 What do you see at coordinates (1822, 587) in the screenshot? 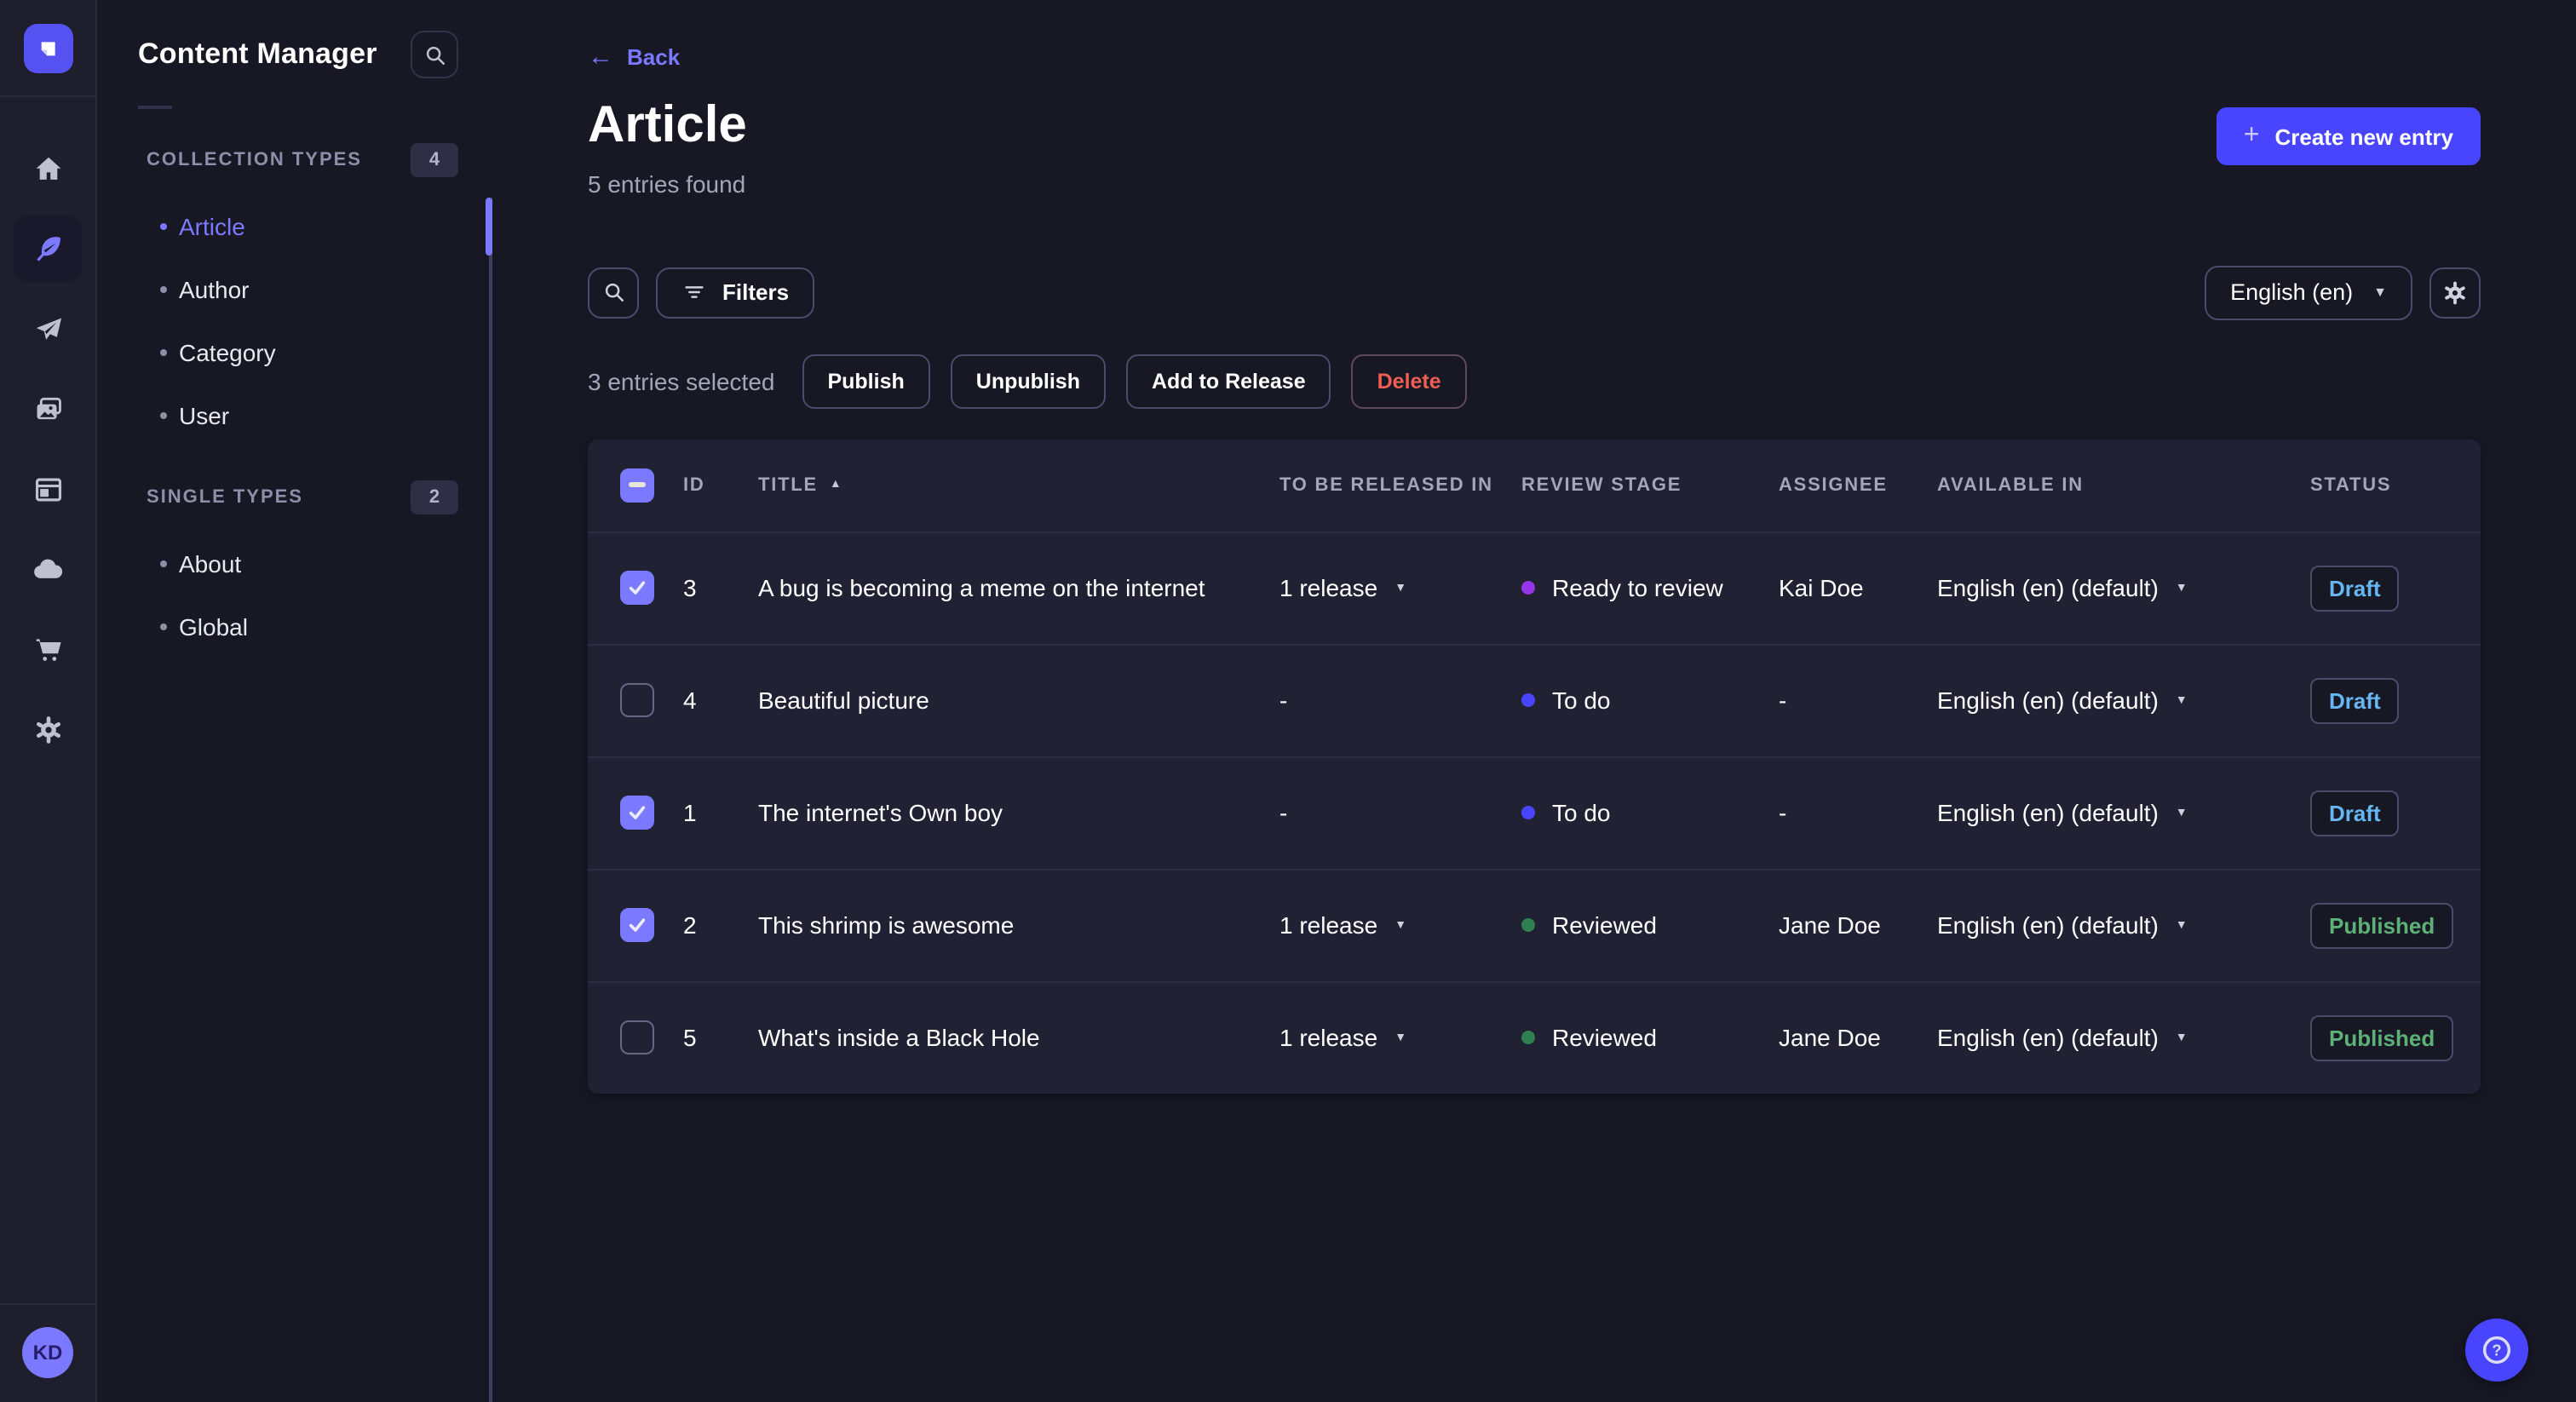
I see `cell-assignee: Kai Doe` at bounding box center [1822, 587].